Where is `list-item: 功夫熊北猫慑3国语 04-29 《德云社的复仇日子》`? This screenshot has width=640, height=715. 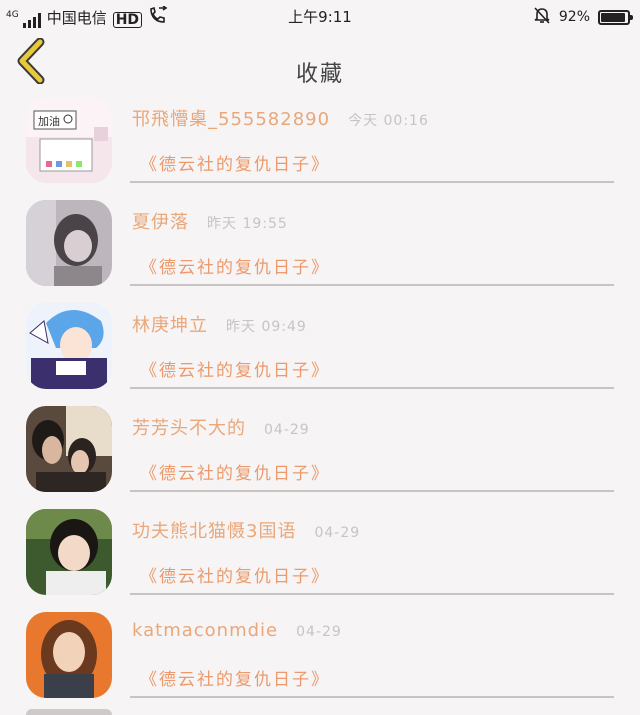 list-item: 功夫熊北猫慑3国语 04-29 《德云社的复仇日子》 is located at coordinates (320, 553).